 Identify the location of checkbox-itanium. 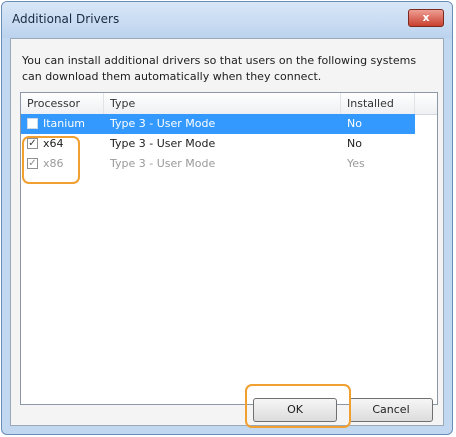
(32, 123).